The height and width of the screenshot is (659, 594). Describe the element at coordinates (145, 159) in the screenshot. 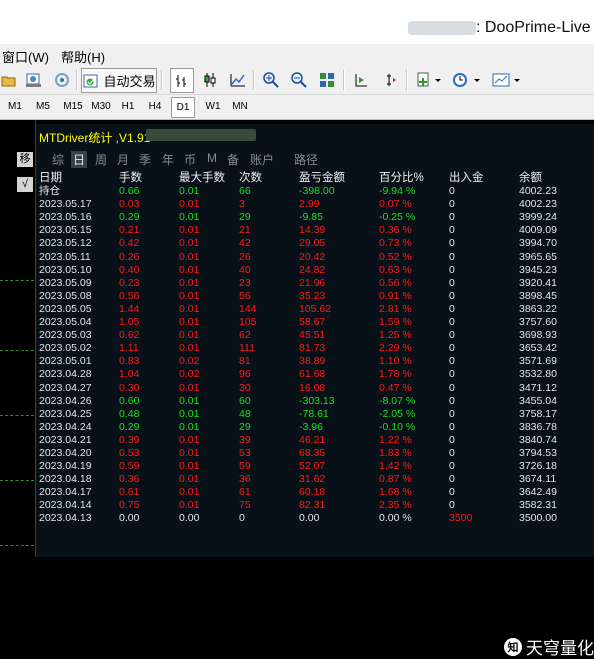

I see `tab-quarterly: 季` at that location.